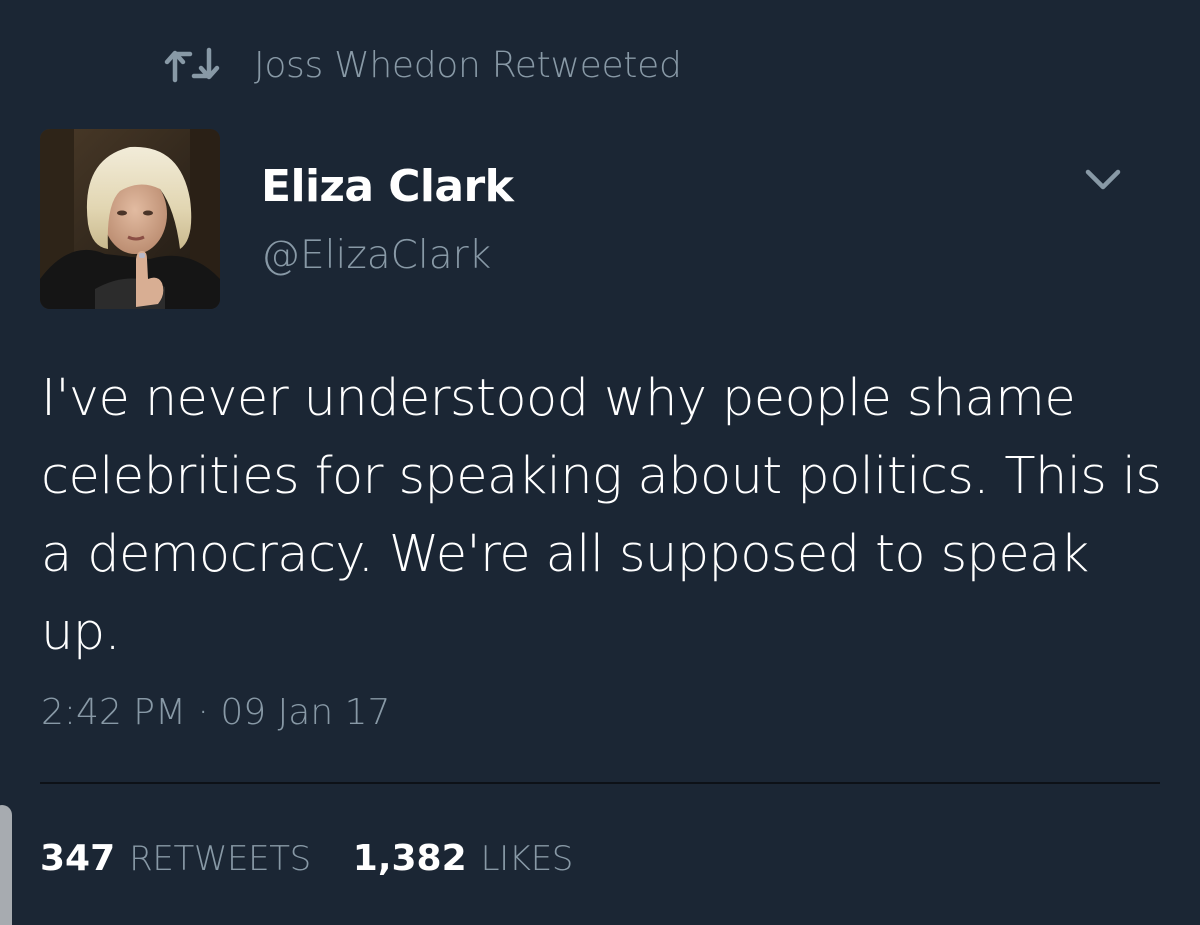  I want to click on retweet-context: Joss Whedon Retweeted, so click(422, 65).